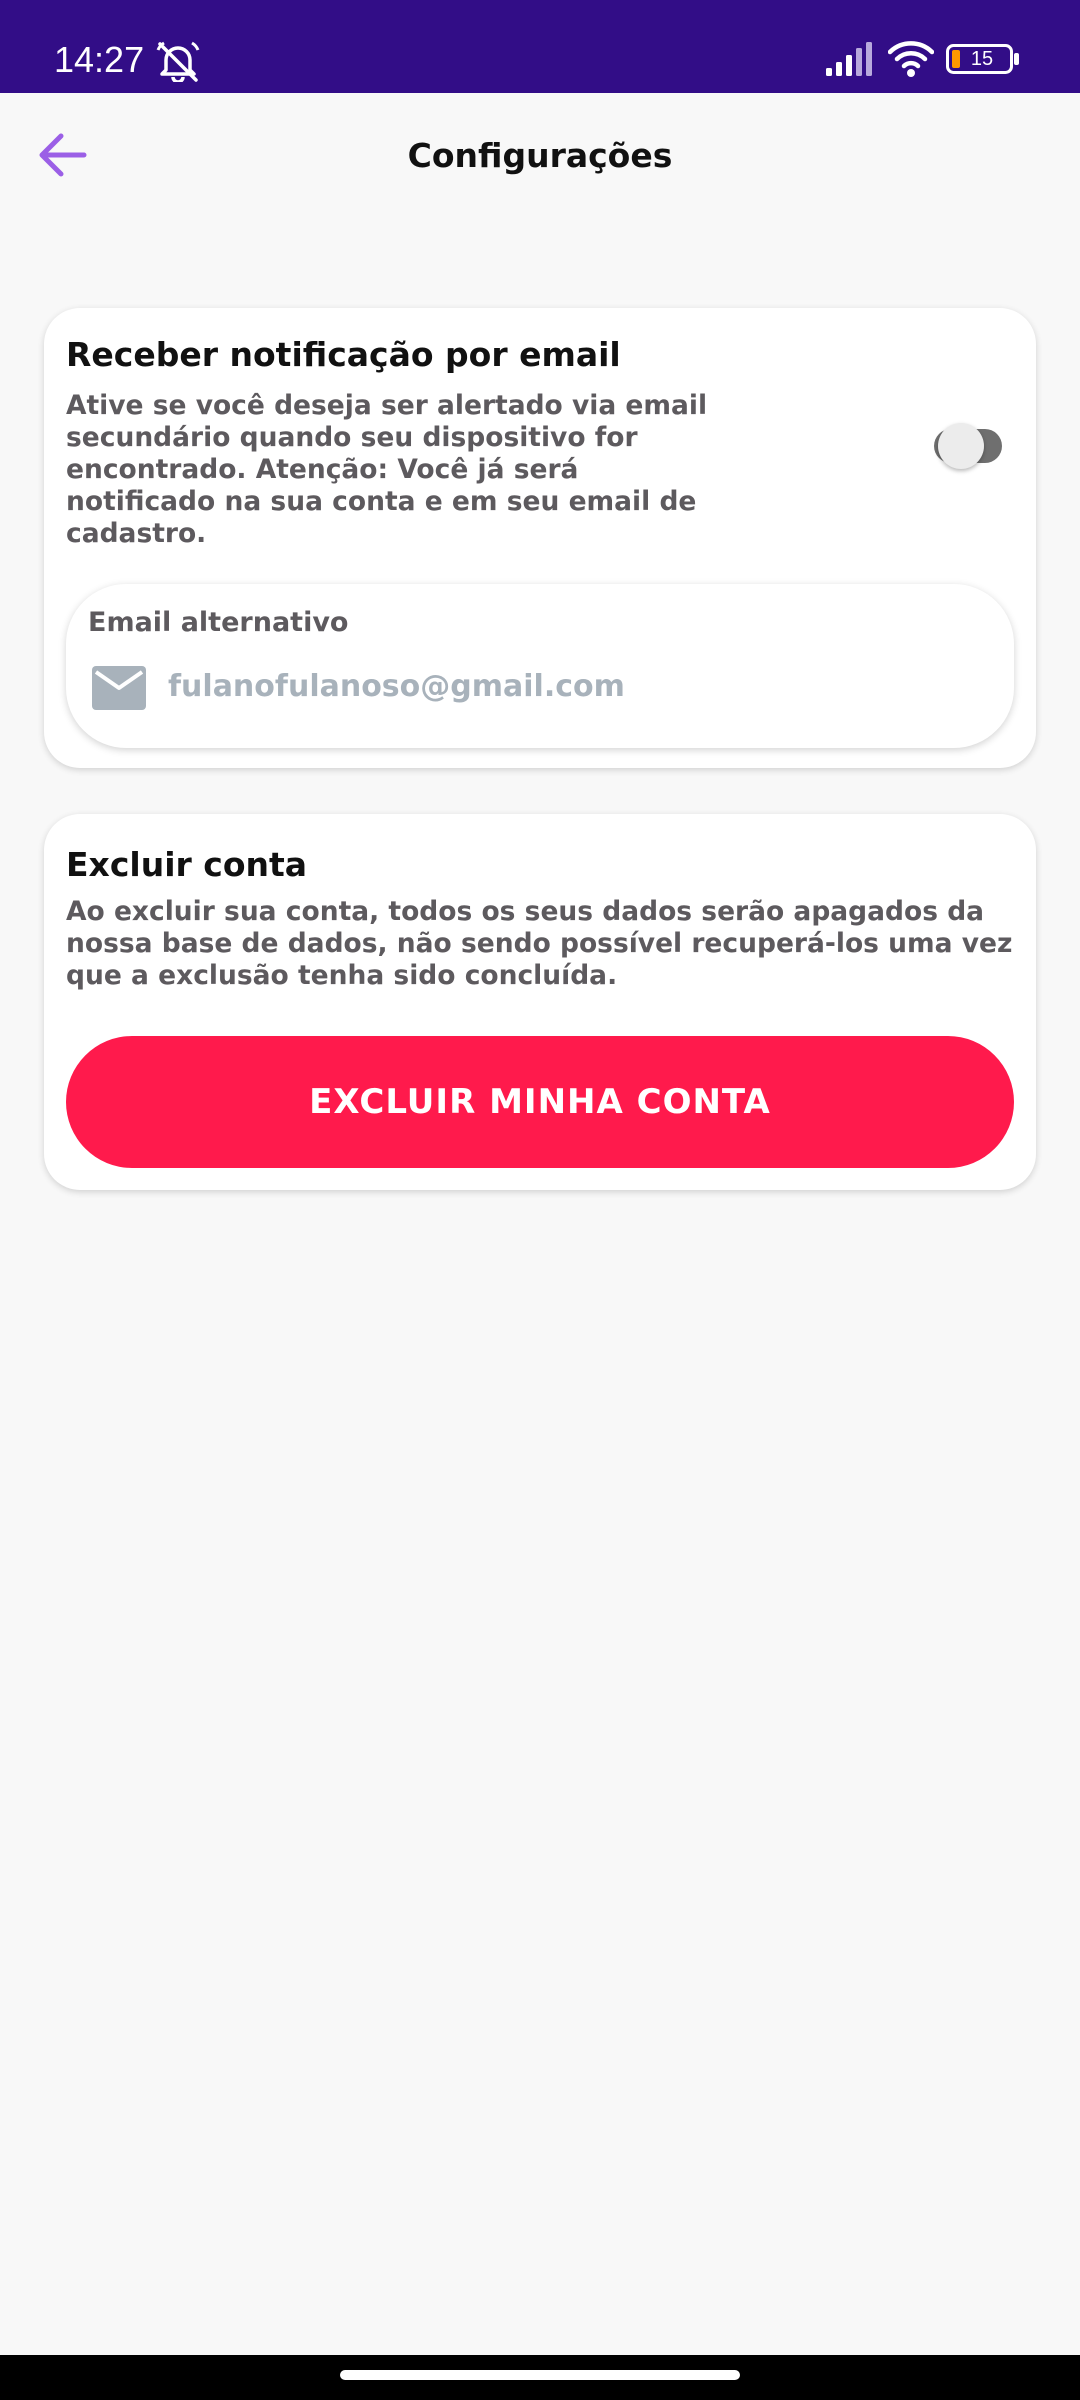  What do you see at coordinates (187, 864) in the screenshot?
I see `delete-account-title: Excluir conta` at bounding box center [187, 864].